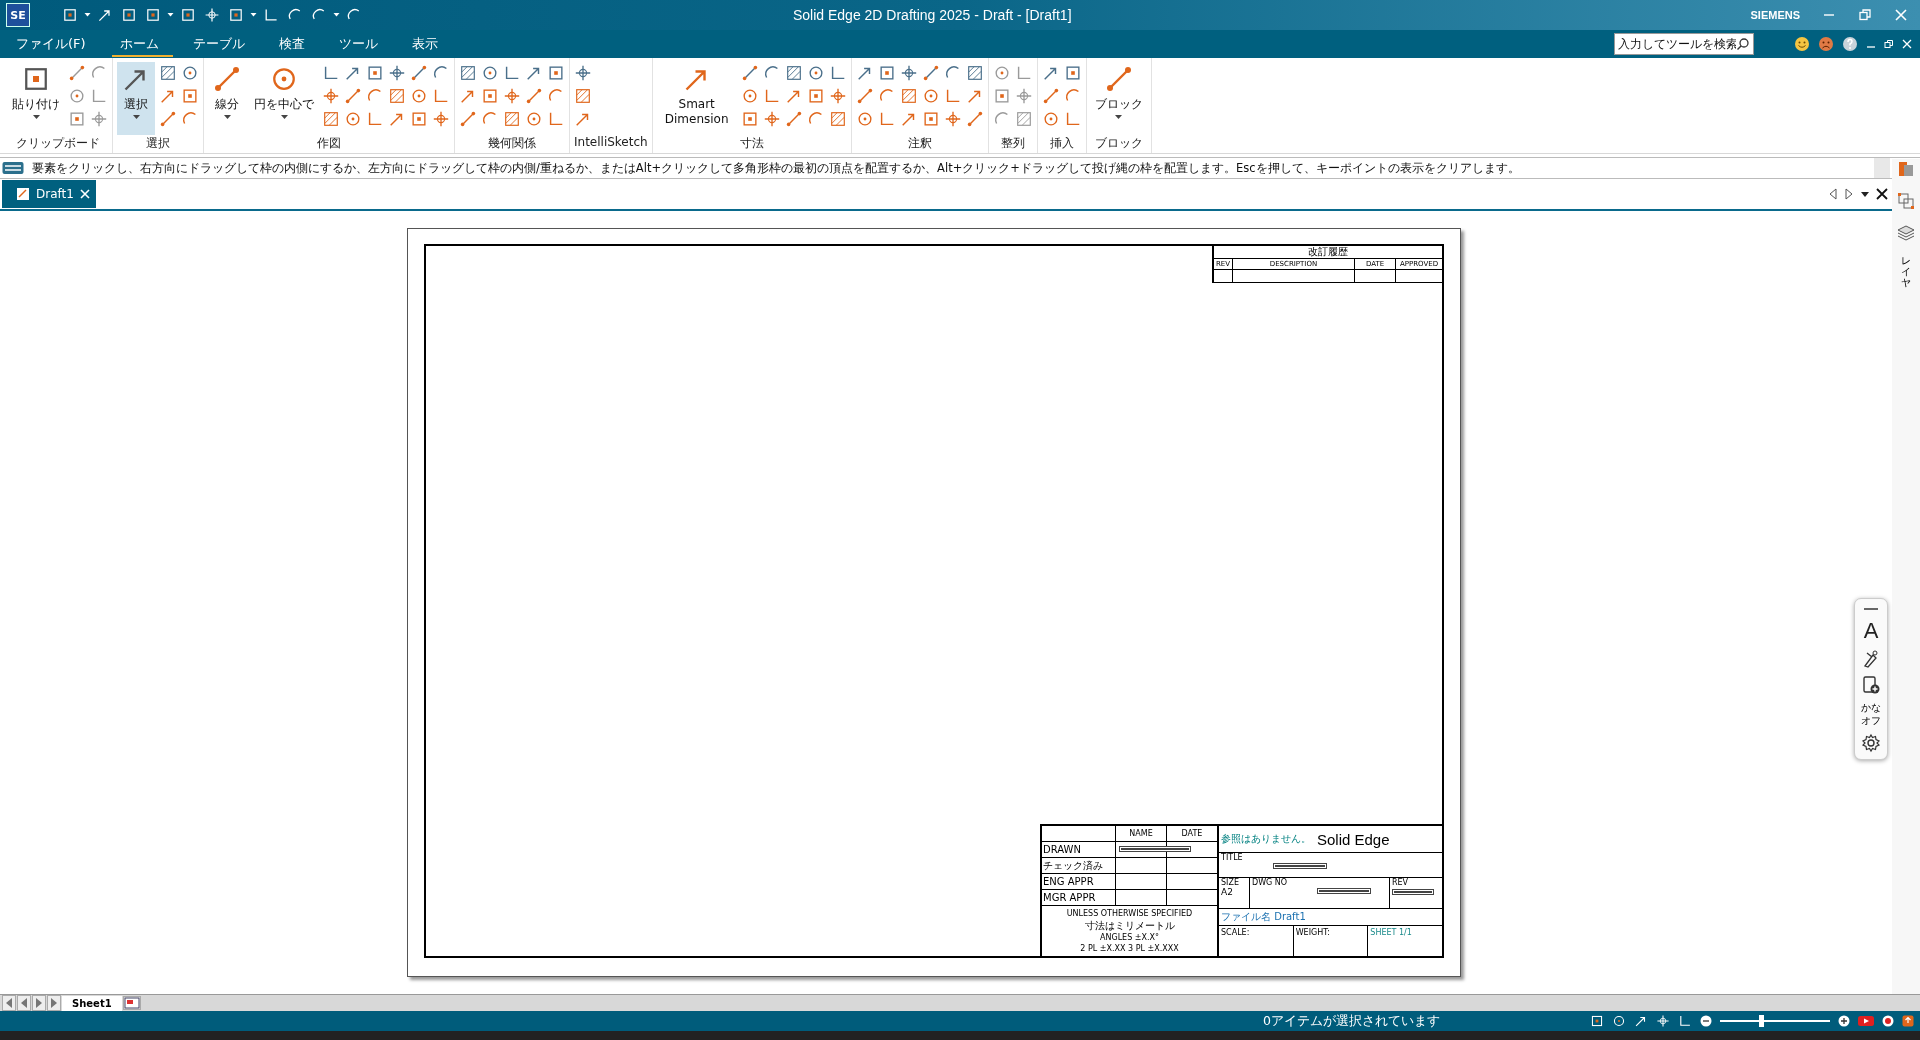 The height and width of the screenshot is (1040, 1920). What do you see at coordinates (49, 194) in the screenshot?
I see `document-tab: Draft1` at bounding box center [49, 194].